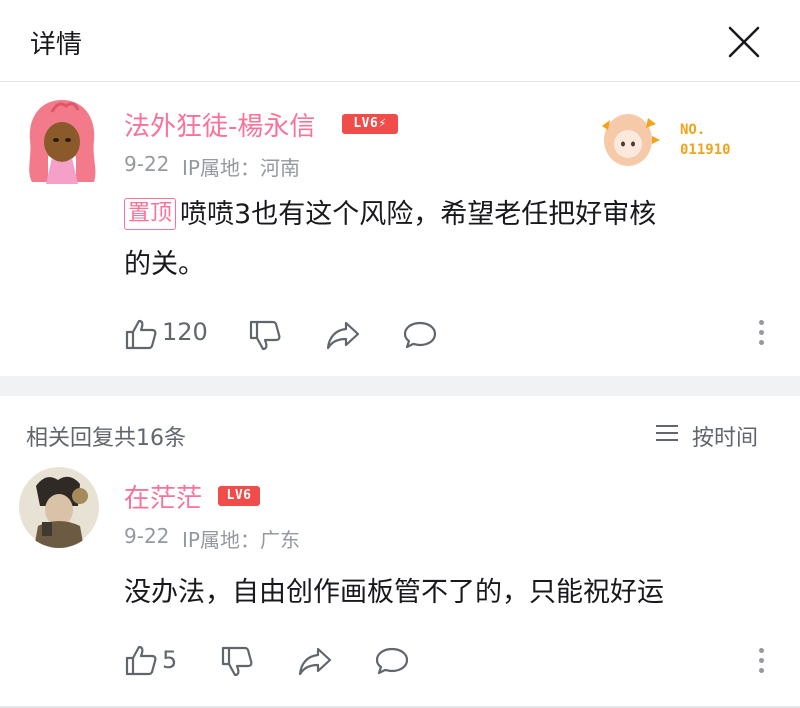  I want to click on replies-count-label: 相关回复共16条, so click(106, 438).